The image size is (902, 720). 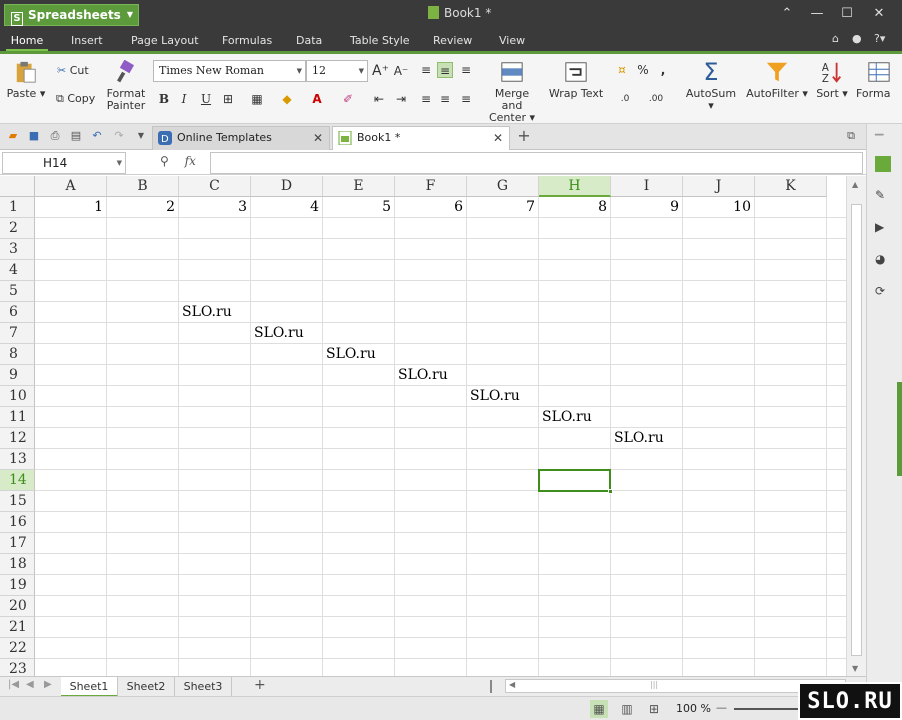 What do you see at coordinates (30, 684) in the screenshot?
I see `prev-sheet-icon: ◀` at bounding box center [30, 684].